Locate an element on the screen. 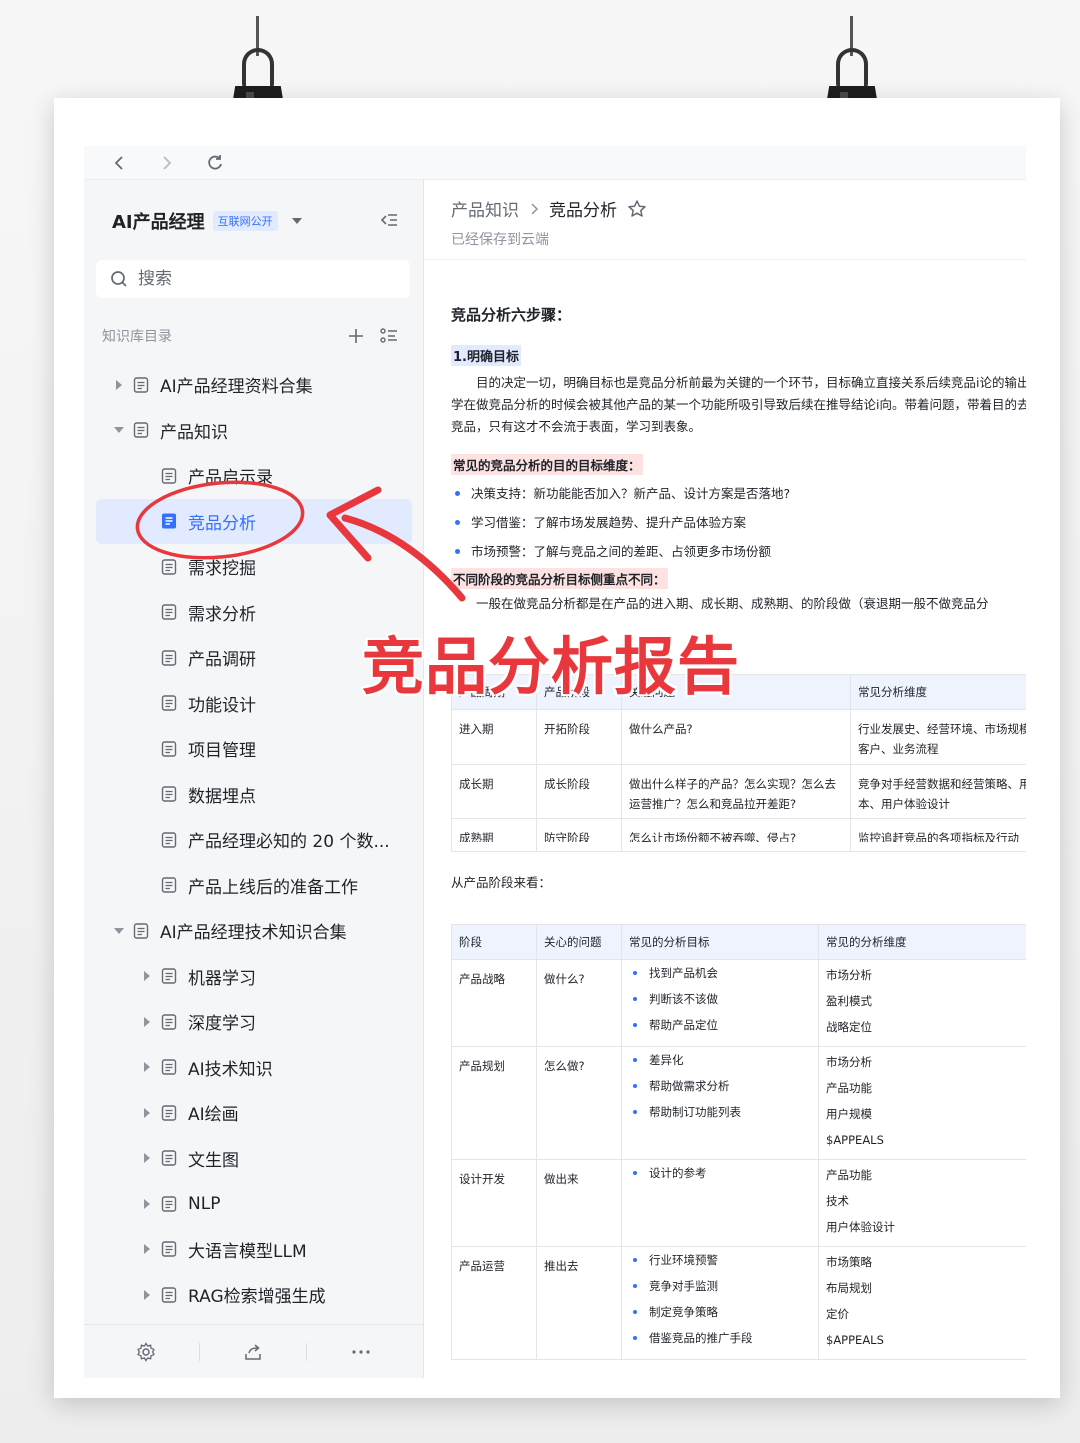 The width and height of the screenshot is (1080, 1443). search-input is located at coordinates (258, 279).